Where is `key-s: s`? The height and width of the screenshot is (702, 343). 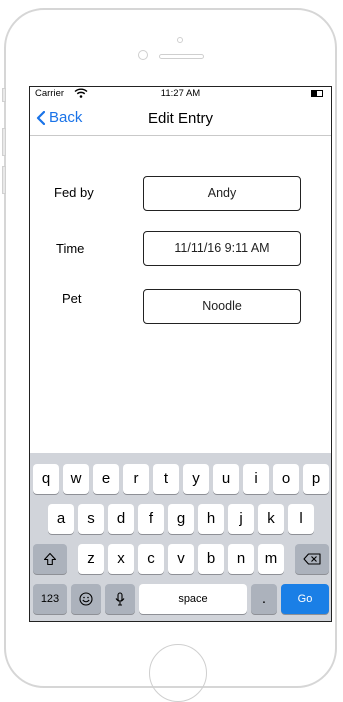 key-s: s is located at coordinates (91, 519).